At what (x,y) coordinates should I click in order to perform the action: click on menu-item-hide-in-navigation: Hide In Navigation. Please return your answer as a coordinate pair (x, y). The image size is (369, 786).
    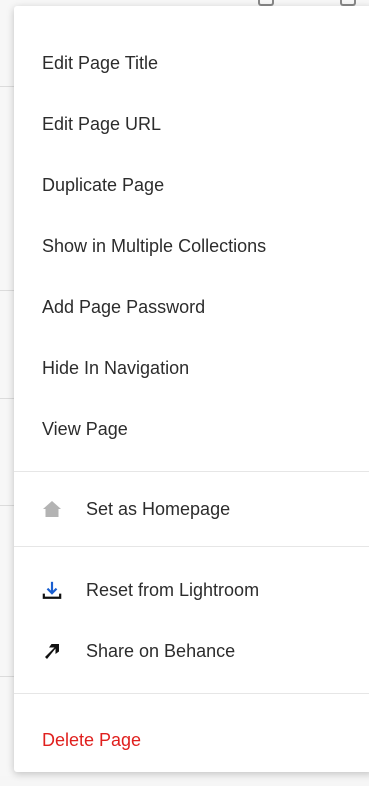
    Looking at the image, I should click on (191, 367).